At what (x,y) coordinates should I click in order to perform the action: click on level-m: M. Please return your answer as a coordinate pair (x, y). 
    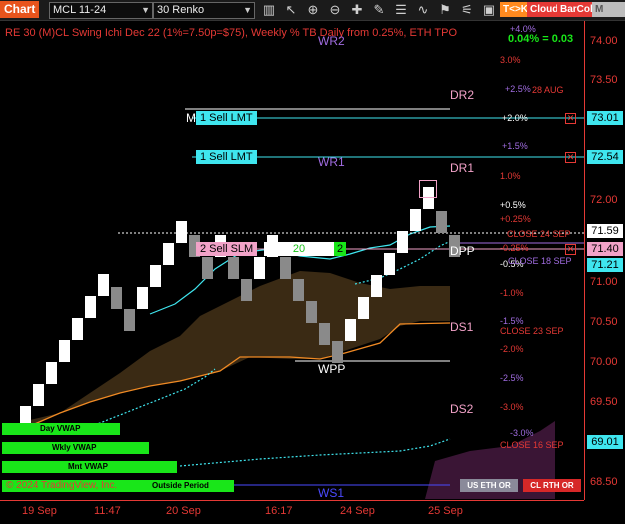
    Looking at the image, I should click on (191, 118).